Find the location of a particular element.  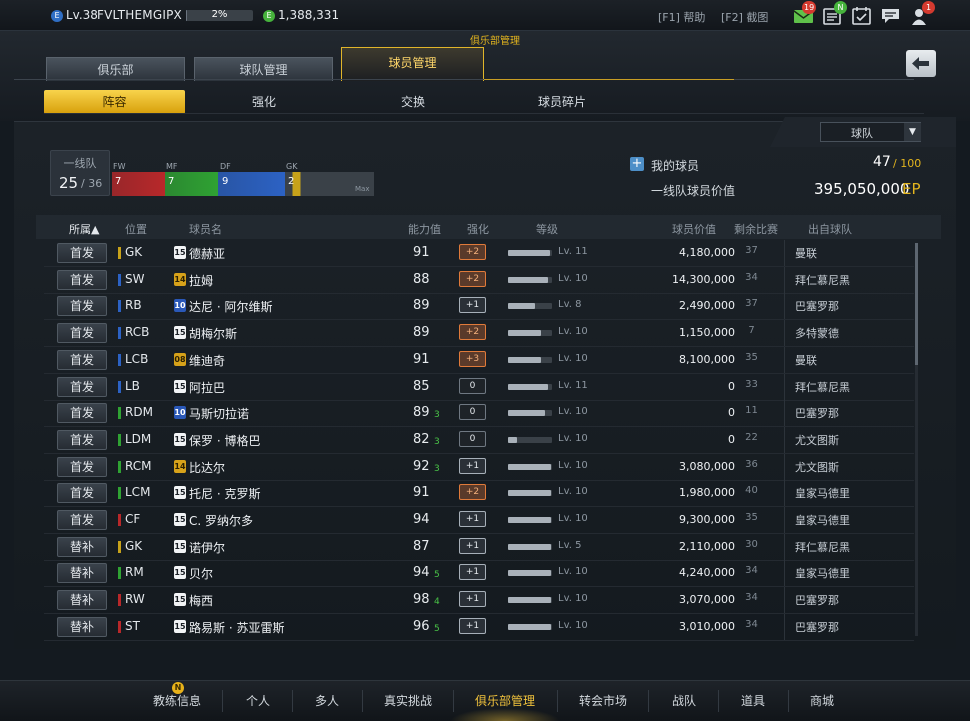

player-name: 保罗 · 博格巴 is located at coordinates (224, 440).